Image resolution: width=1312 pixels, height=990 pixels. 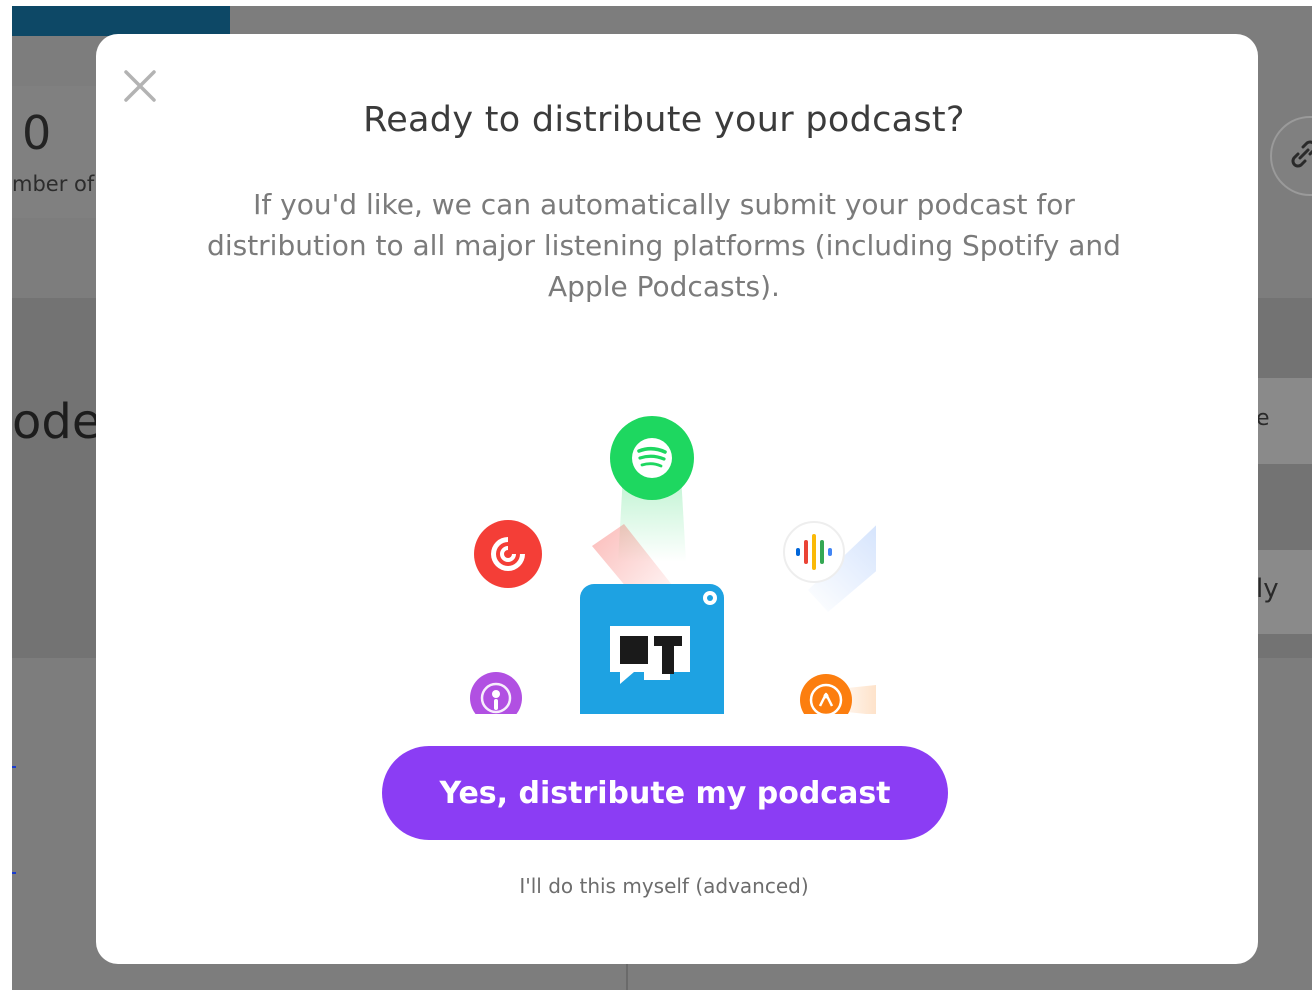 I want to click on link-icon, so click(x=1301, y=154).